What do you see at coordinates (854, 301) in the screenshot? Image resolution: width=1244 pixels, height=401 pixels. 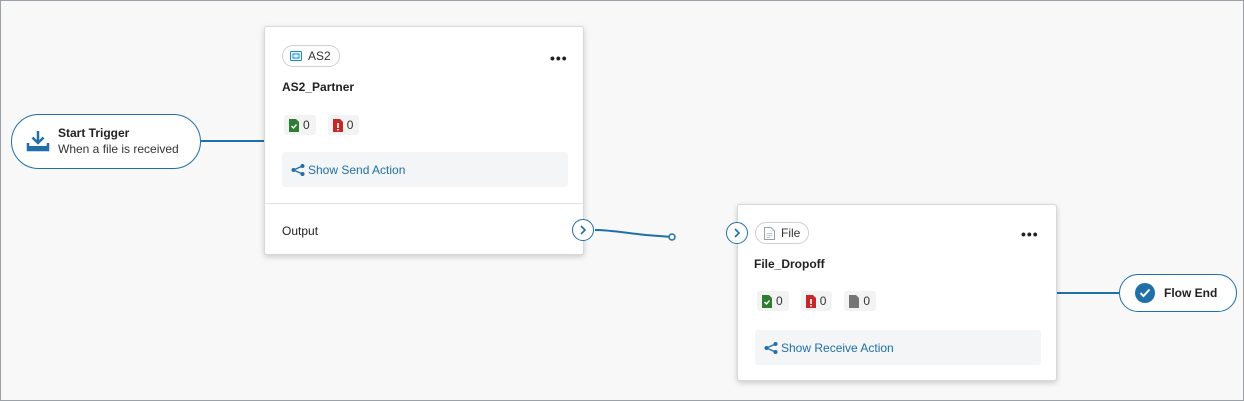 I see `file-pending-icon` at bounding box center [854, 301].